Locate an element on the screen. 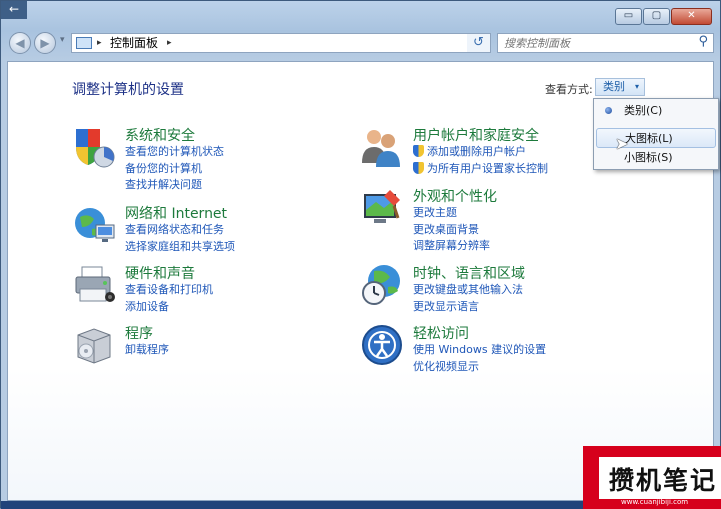  watermark-text: 攒机笔记 is located at coordinates (663, 480).